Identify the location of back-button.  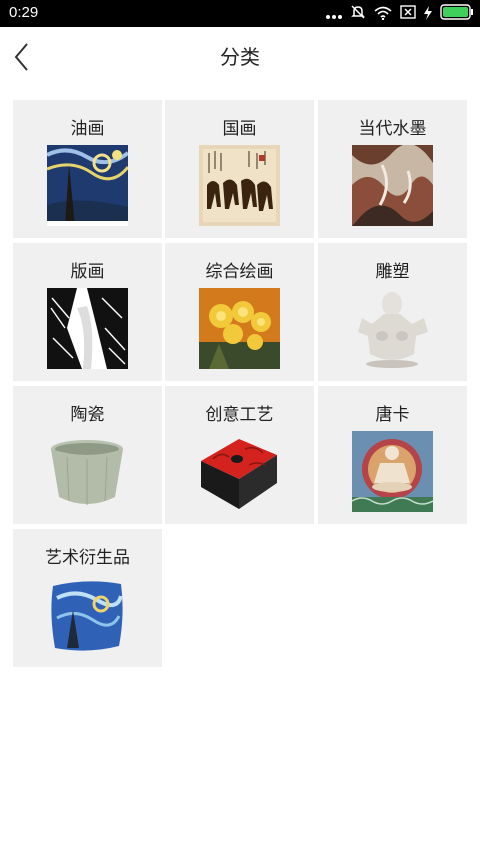
(24, 57).